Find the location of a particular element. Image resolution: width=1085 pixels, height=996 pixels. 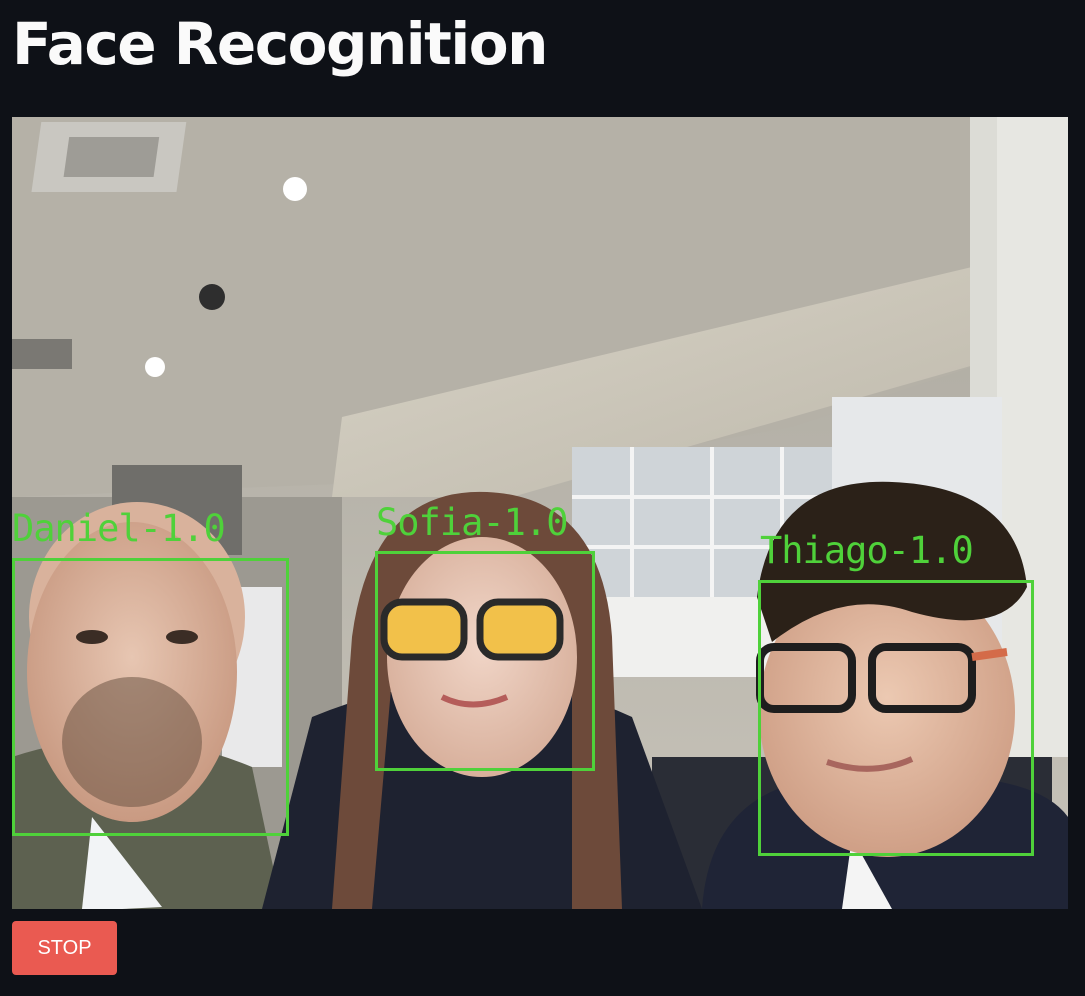

face-label-sofia: Sofia-1.0 is located at coordinates (472, 522).